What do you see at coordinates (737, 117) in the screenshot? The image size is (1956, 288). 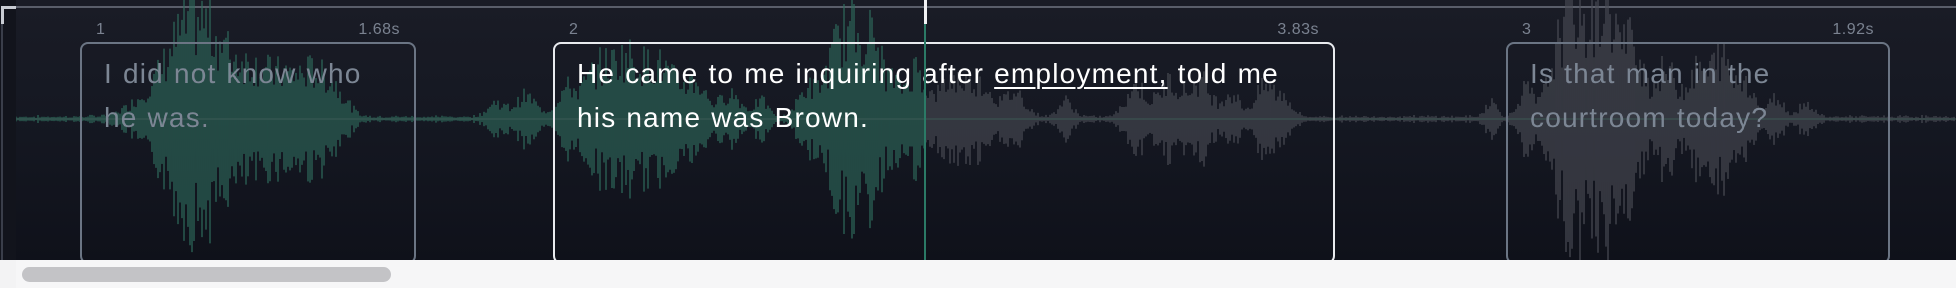 I see `segment-word: was` at bounding box center [737, 117].